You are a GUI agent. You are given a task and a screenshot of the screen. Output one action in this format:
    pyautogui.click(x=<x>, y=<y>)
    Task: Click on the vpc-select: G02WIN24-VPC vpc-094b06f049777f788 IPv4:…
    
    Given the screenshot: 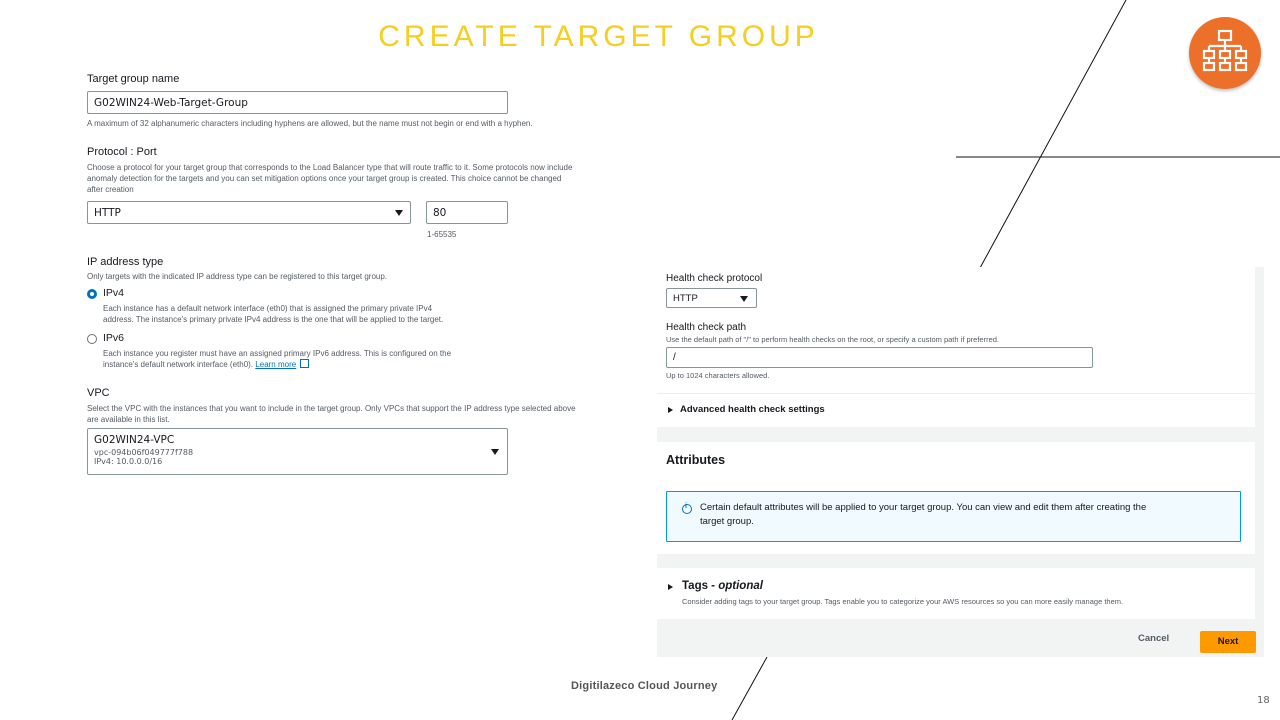 What is the action you would take?
    pyautogui.click(x=297, y=451)
    